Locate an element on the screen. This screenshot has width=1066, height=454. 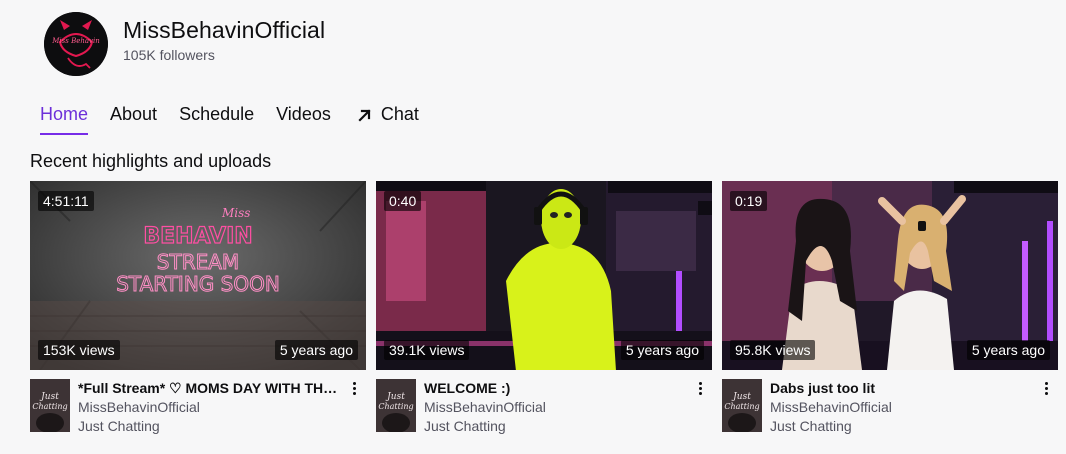
video-duration: 0:19 is located at coordinates (749, 201).